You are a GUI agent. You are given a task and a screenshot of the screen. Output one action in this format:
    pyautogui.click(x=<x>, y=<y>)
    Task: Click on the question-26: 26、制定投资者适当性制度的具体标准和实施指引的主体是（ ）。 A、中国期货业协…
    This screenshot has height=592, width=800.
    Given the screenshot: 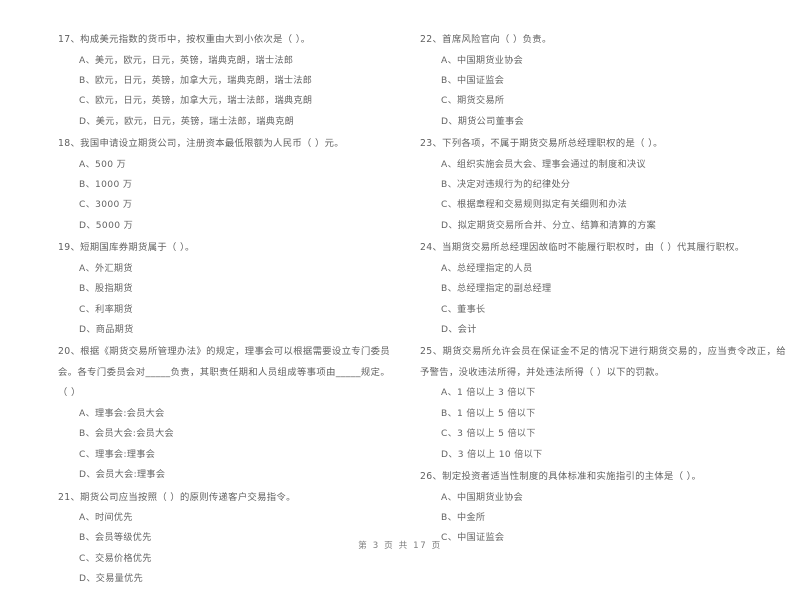 What is the action you would take?
    pyautogui.click(x=603, y=508)
    